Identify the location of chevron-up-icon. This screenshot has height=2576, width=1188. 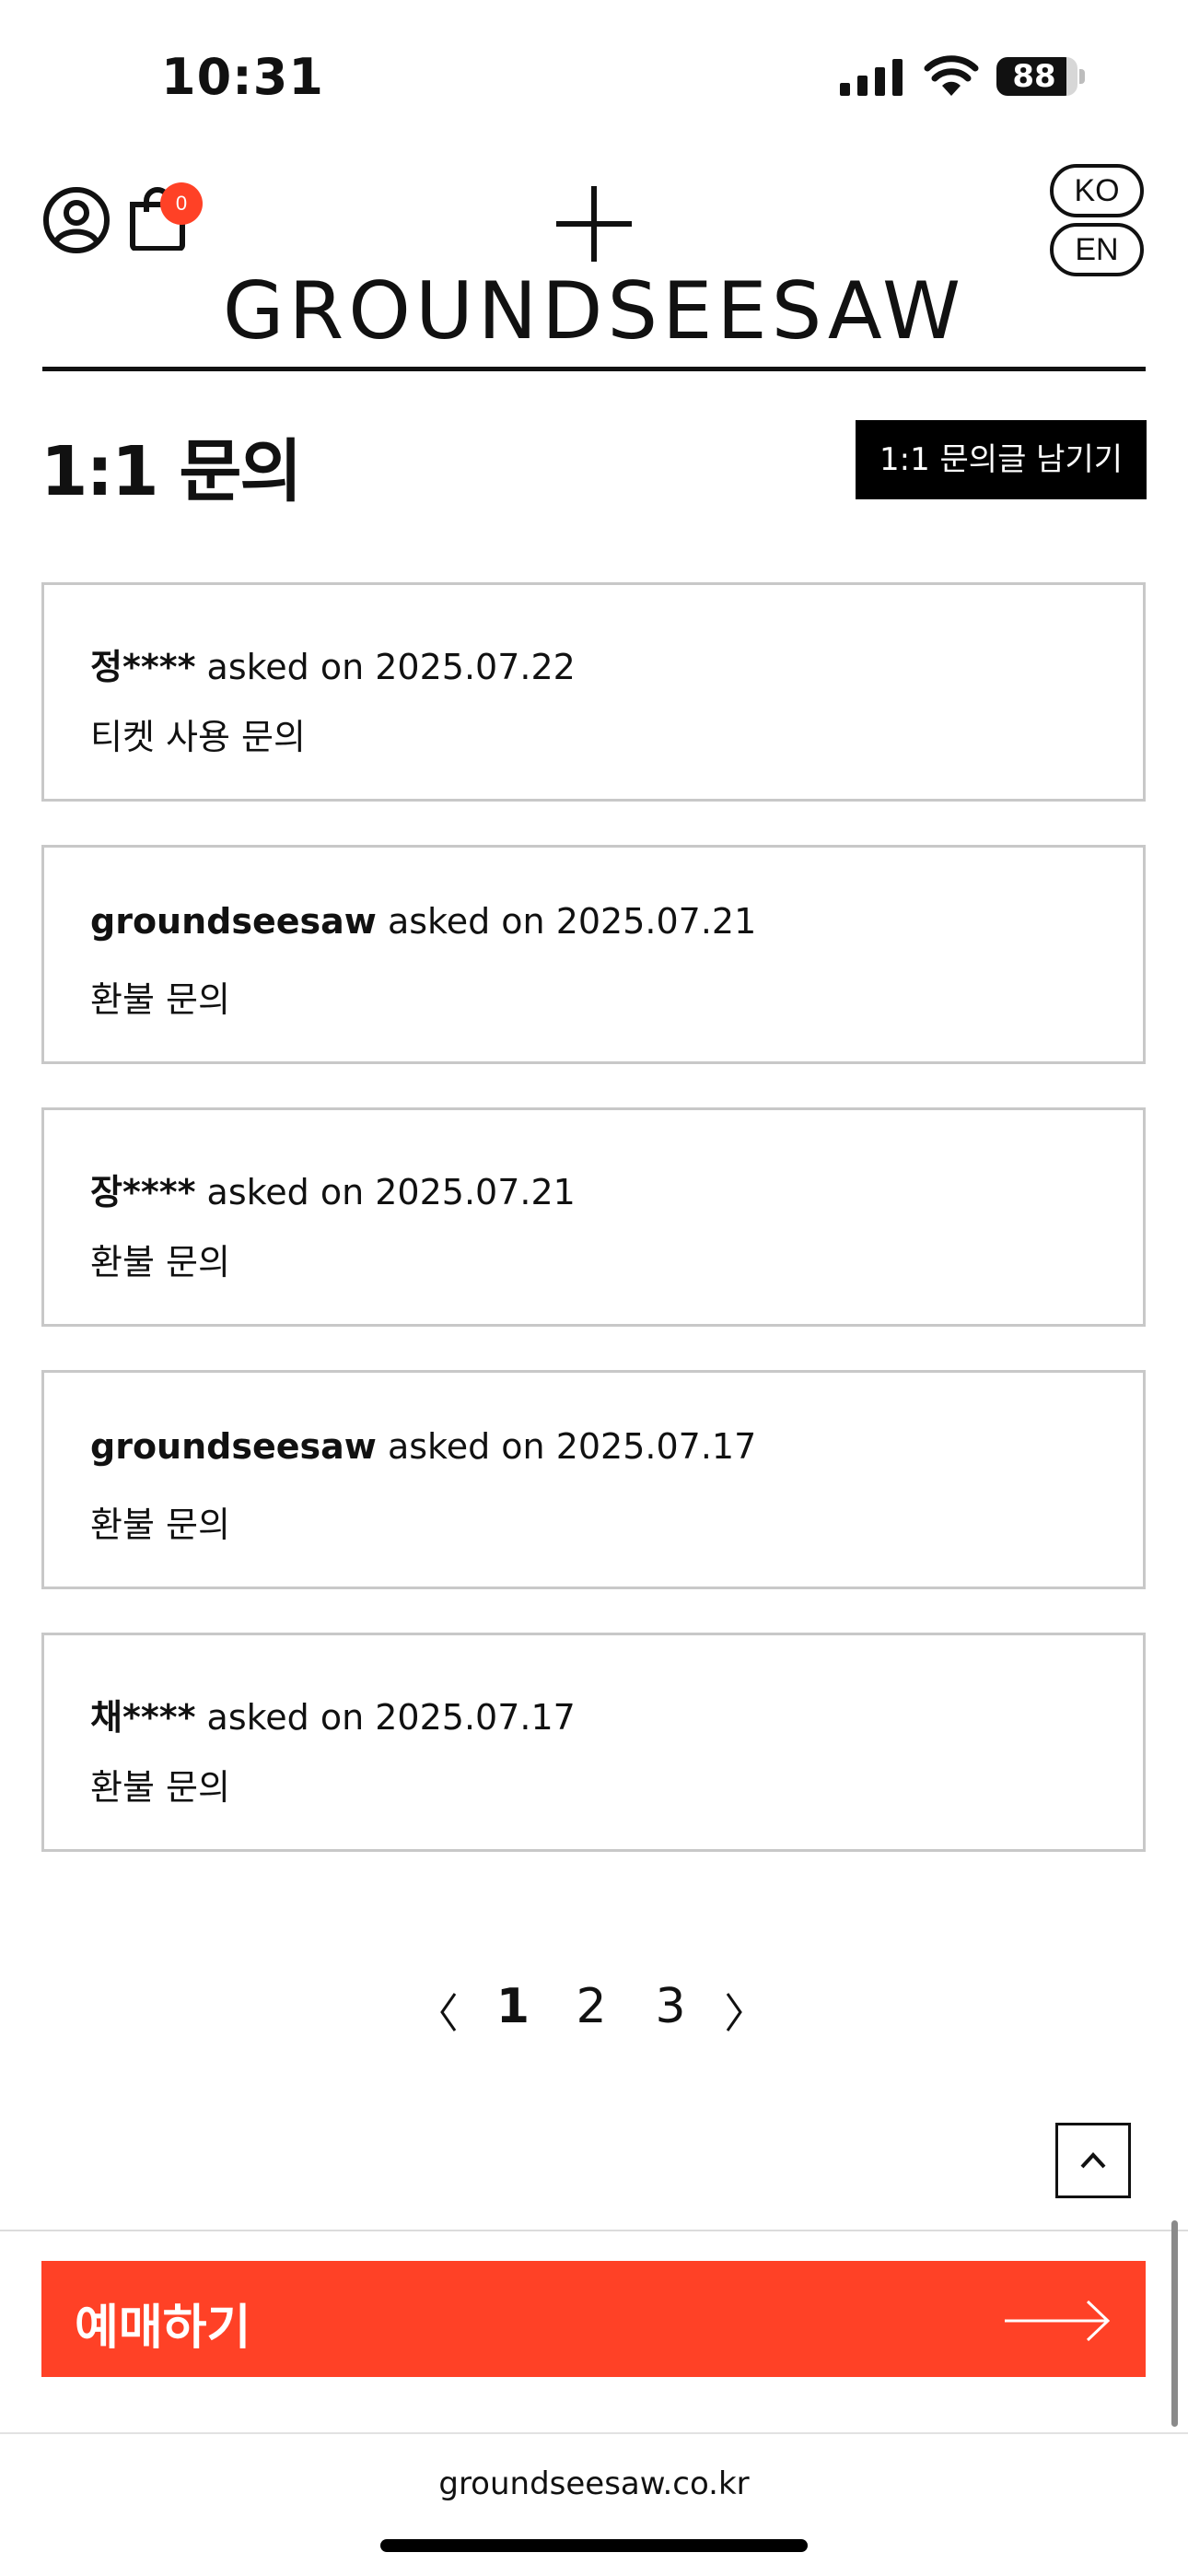
(1093, 2160).